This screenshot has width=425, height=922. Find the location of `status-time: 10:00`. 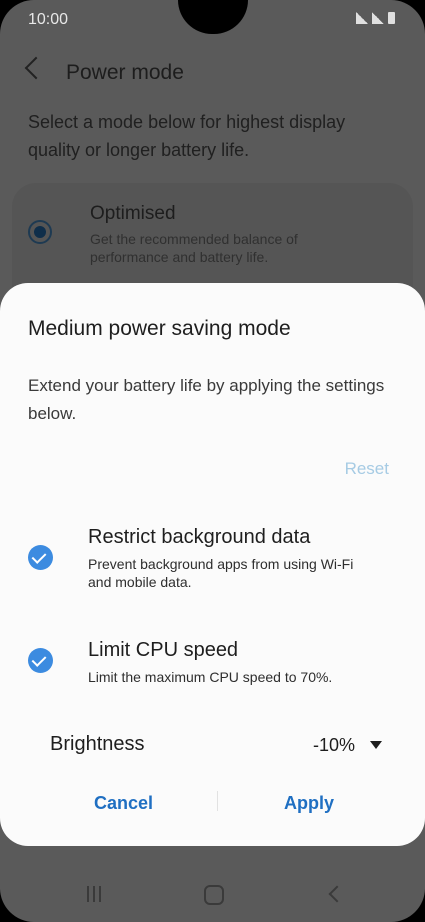

status-time: 10:00 is located at coordinates (48, 19).